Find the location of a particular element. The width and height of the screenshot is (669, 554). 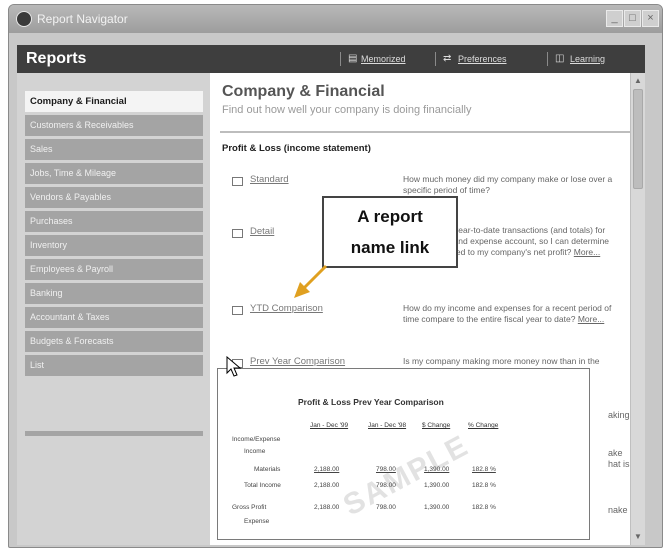

sidebar-item-sales: Sales is located at coordinates (114, 149).